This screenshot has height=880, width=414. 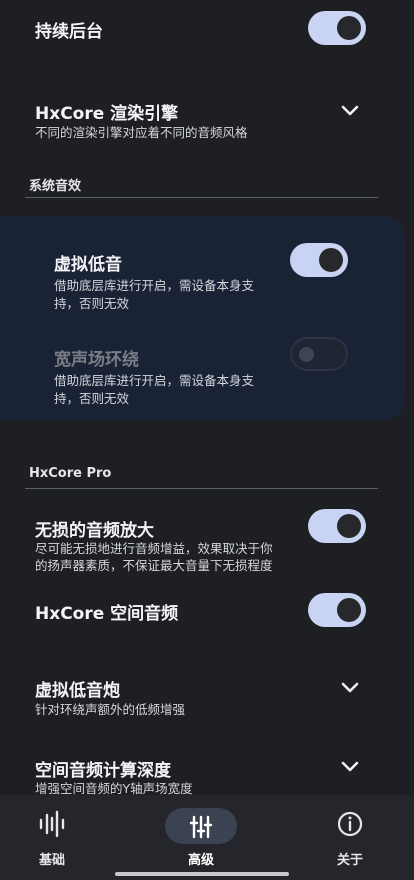 I want to click on equalizer-bars-icon, so click(x=52, y=824).